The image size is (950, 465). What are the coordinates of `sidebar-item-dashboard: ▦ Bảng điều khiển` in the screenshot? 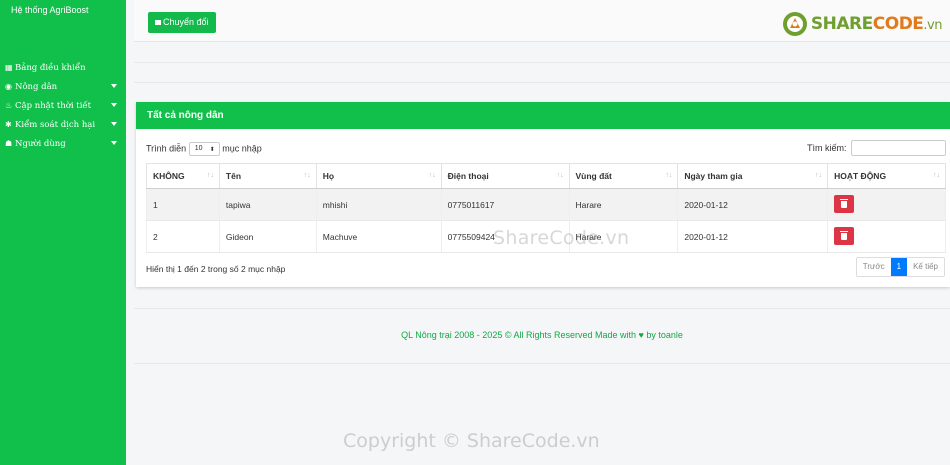 It's located at (63, 67).